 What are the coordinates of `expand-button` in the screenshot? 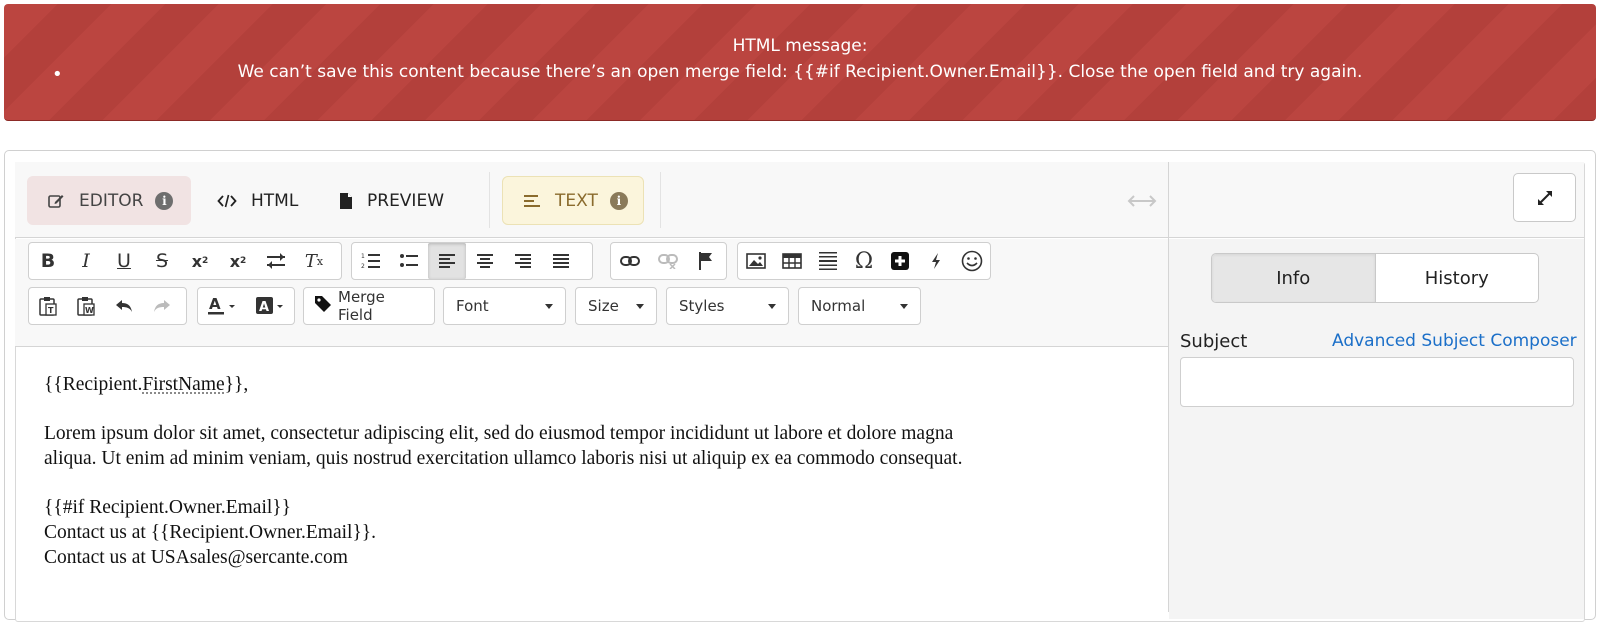 It's located at (1544, 197).